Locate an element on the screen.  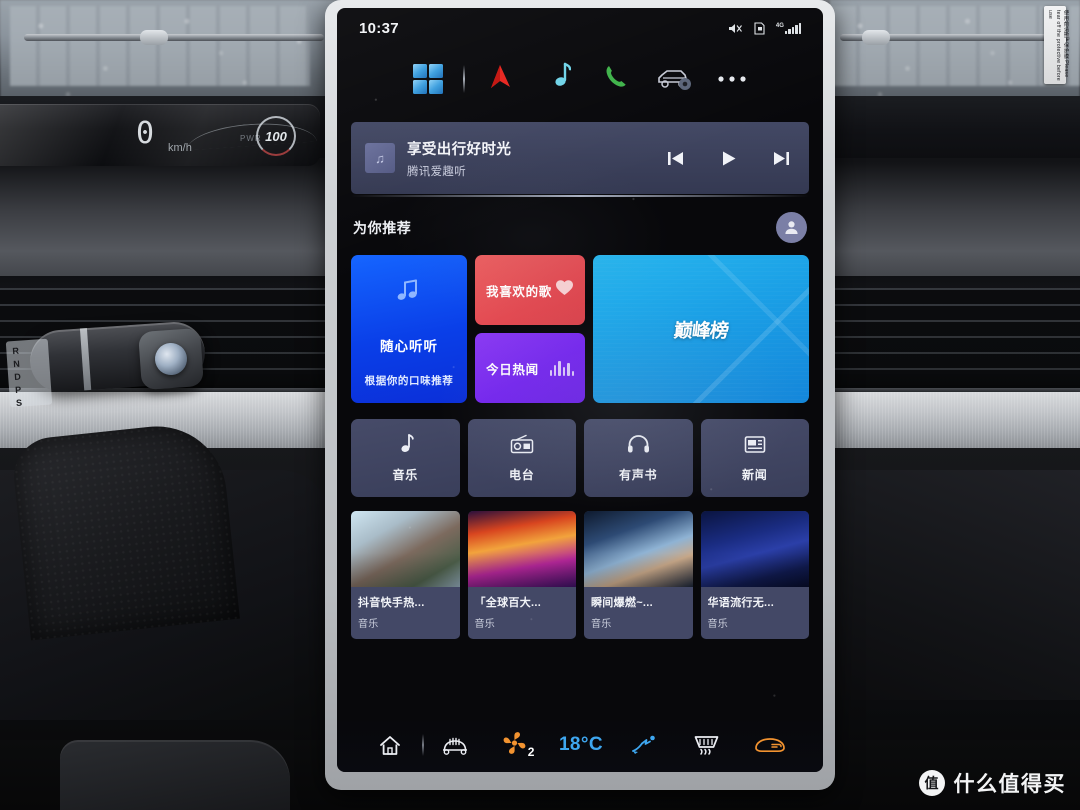
playlist-card: 抖音快手热... 音乐 is located at coordinates (405, 575).